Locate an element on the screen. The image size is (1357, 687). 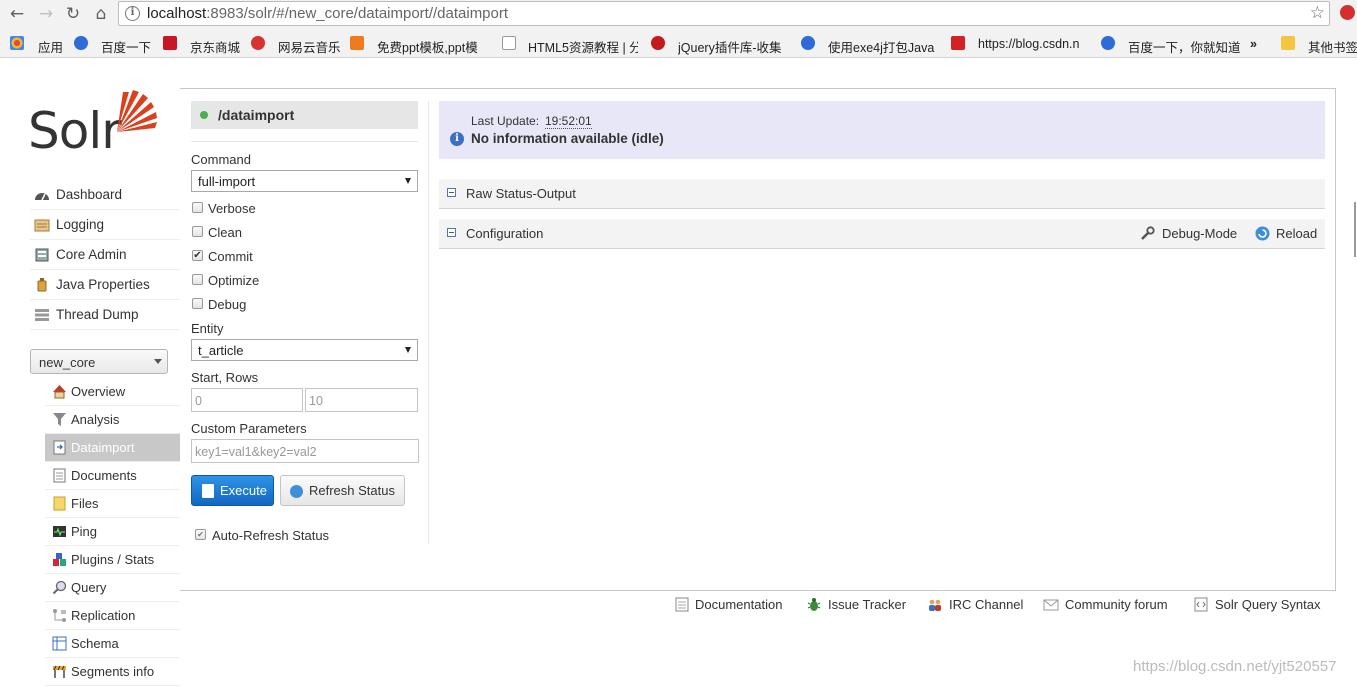
sidebar-item-core-admin: Core Admin is located at coordinates (105, 255).